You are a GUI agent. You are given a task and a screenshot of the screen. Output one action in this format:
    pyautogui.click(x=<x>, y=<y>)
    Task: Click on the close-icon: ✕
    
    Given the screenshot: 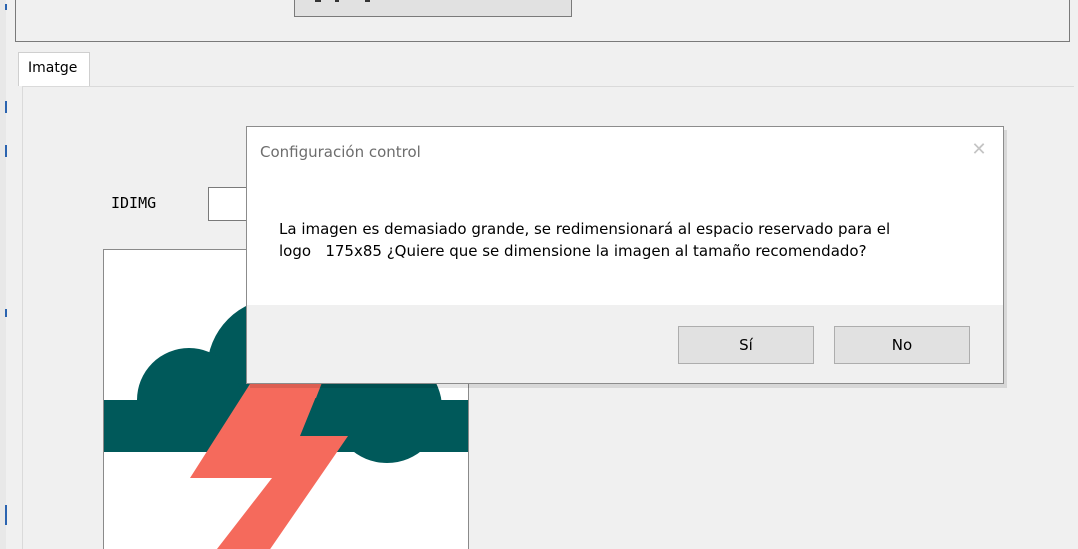 What is the action you would take?
    pyautogui.click(x=979, y=150)
    